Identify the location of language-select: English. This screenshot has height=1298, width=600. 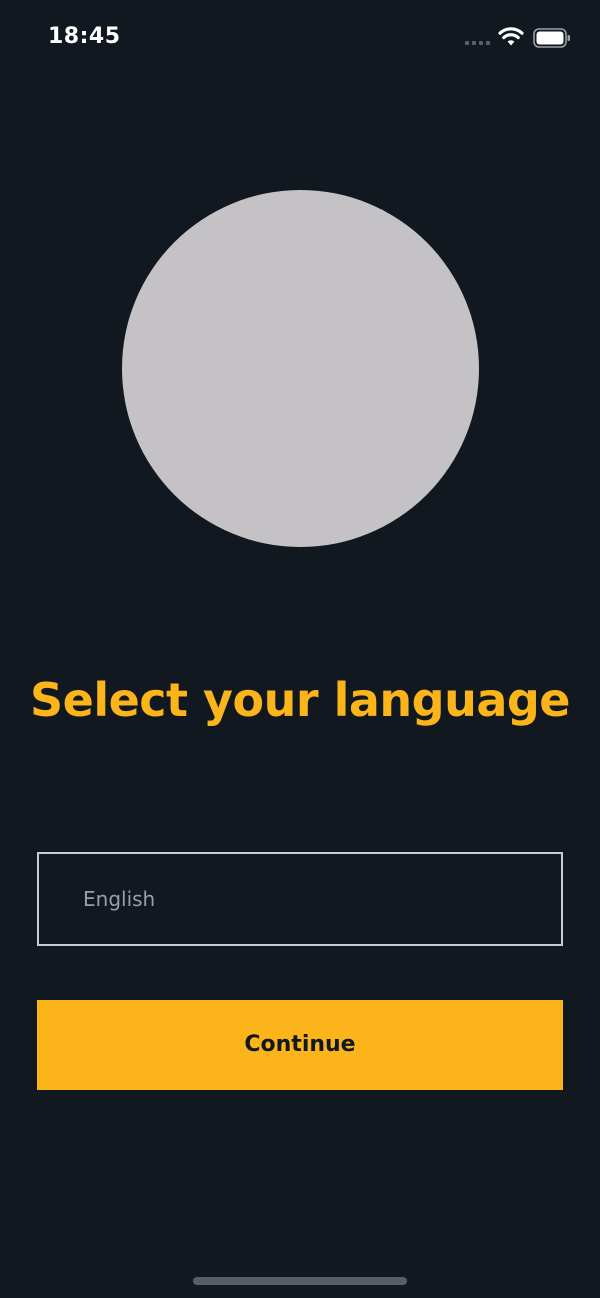
(300, 899).